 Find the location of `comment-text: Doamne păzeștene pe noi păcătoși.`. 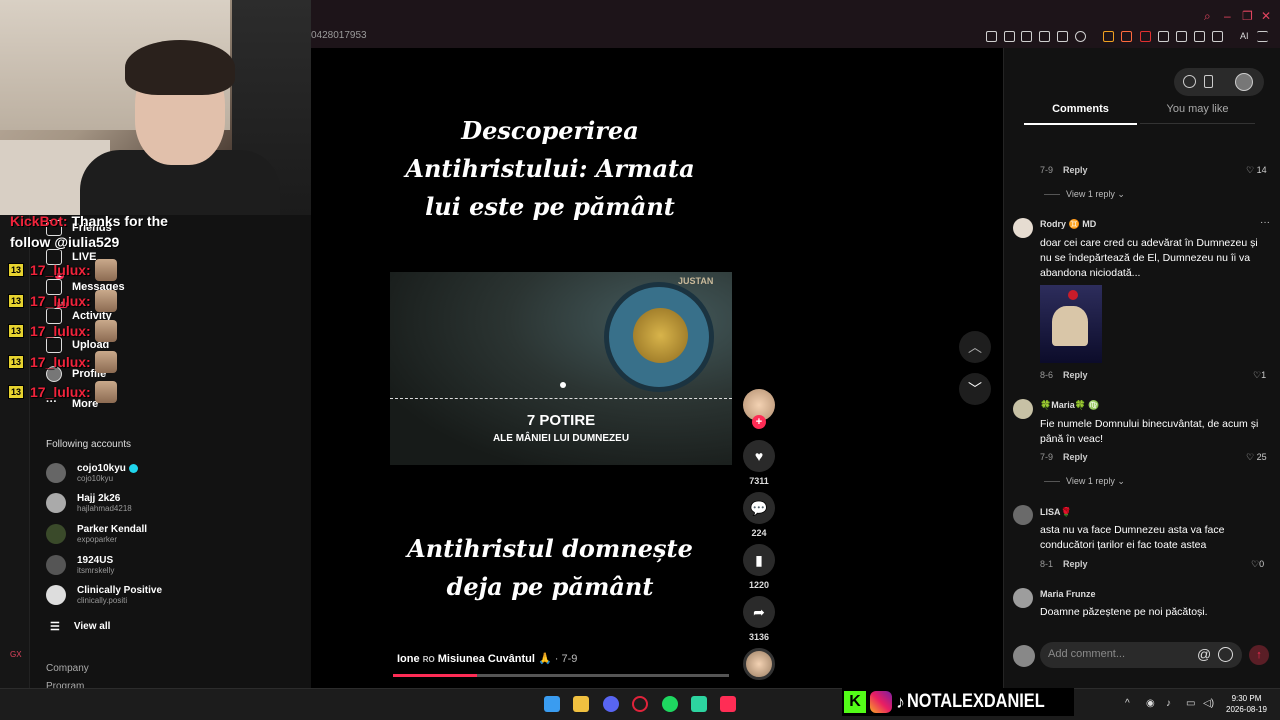

comment-text: Doamne păzeștene pe noi păcătoși. is located at coordinates (1124, 612).